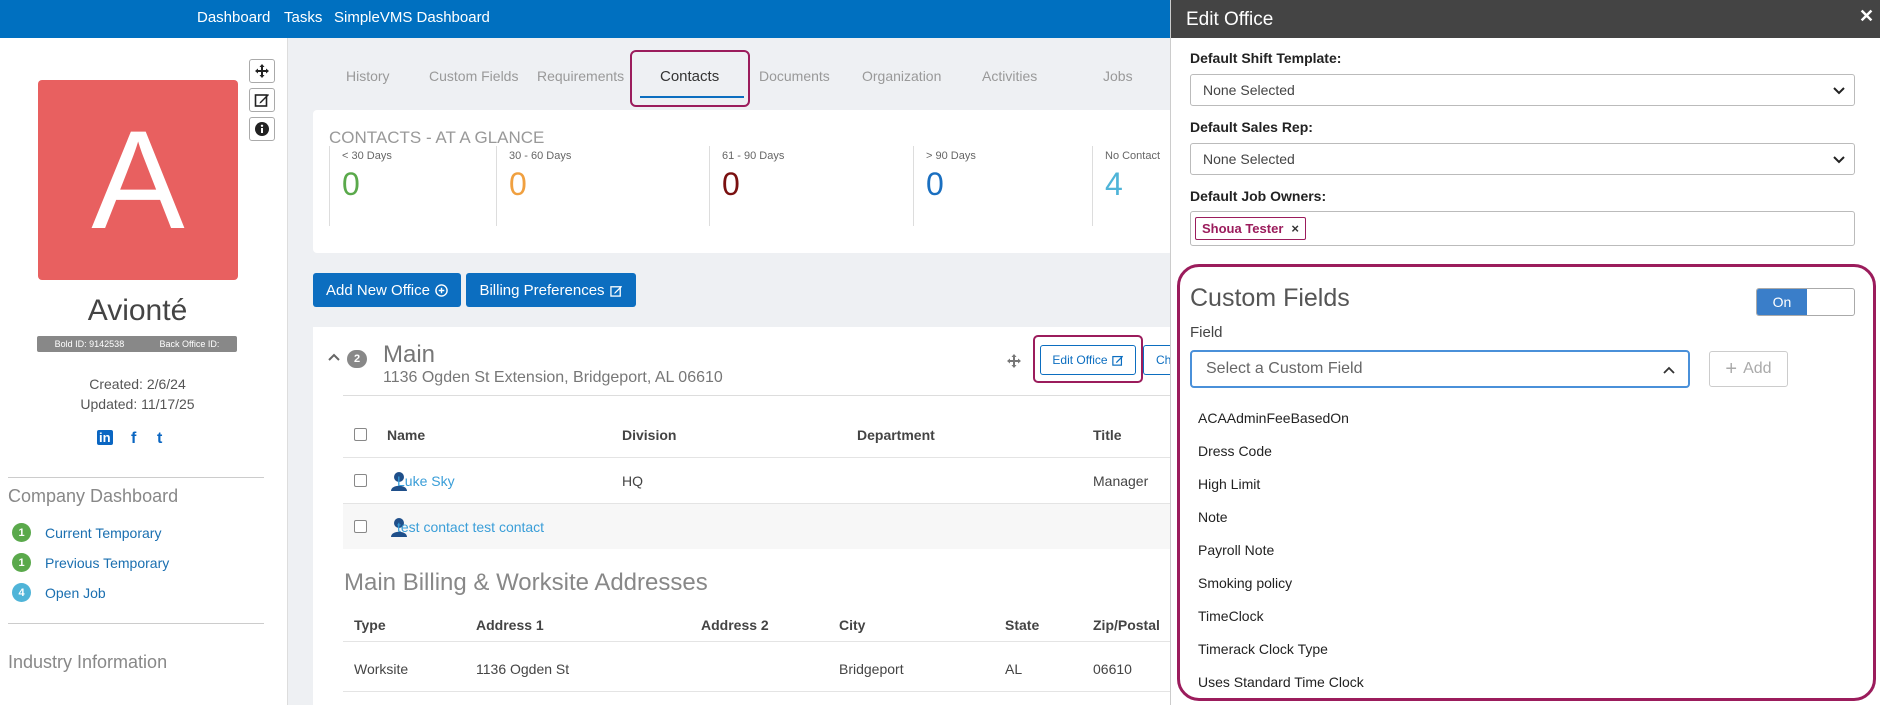 The height and width of the screenshot is (705, 1880). What do you see at coordinates (1266, 58) in the screenshot?
I see `shift-template-label: Default Shift Template:` at bounding box center [1266, 58].